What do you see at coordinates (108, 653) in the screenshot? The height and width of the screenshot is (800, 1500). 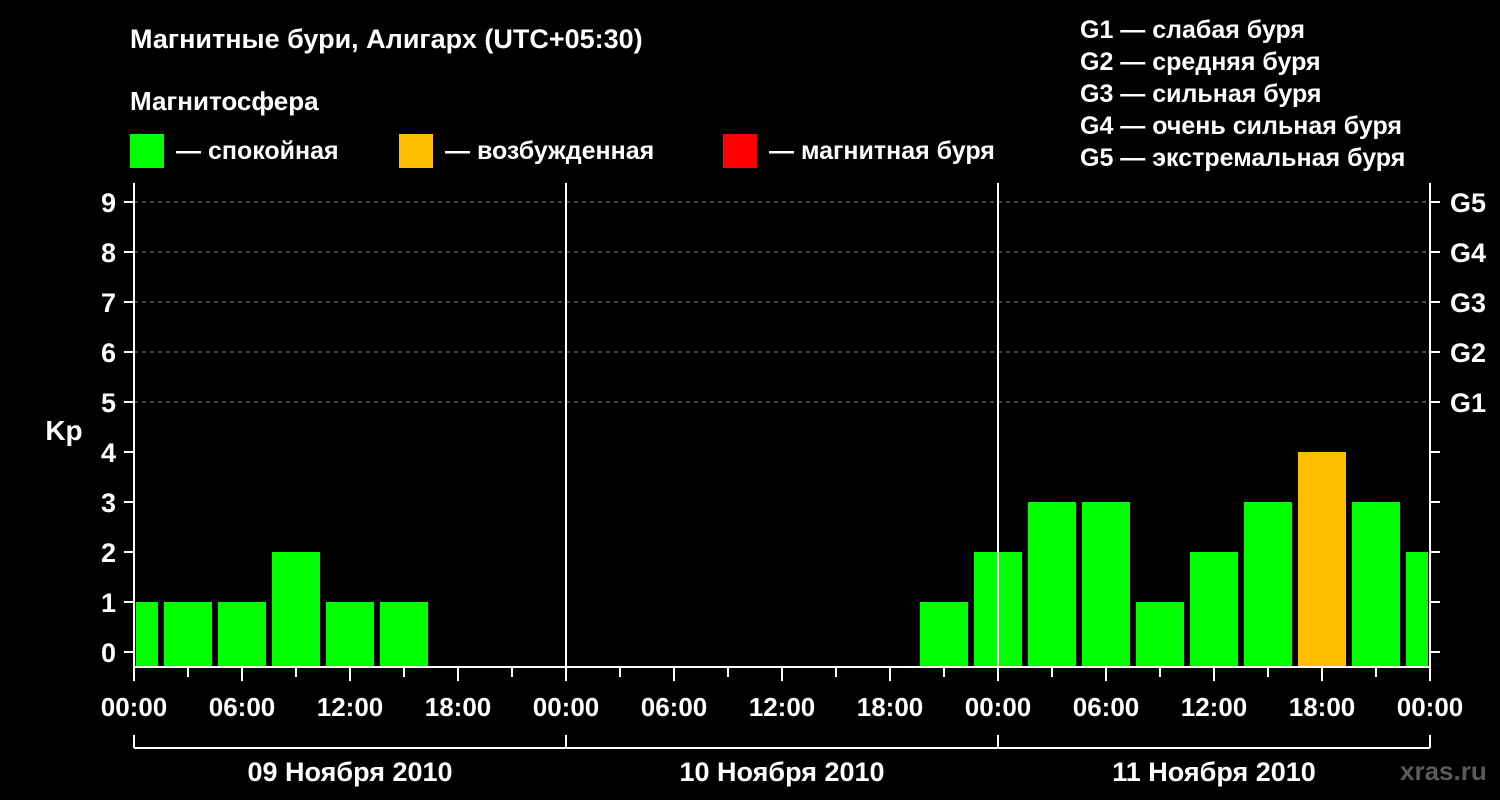 I see `y-tick-label-0: 0` at bounding box center [108, 653].